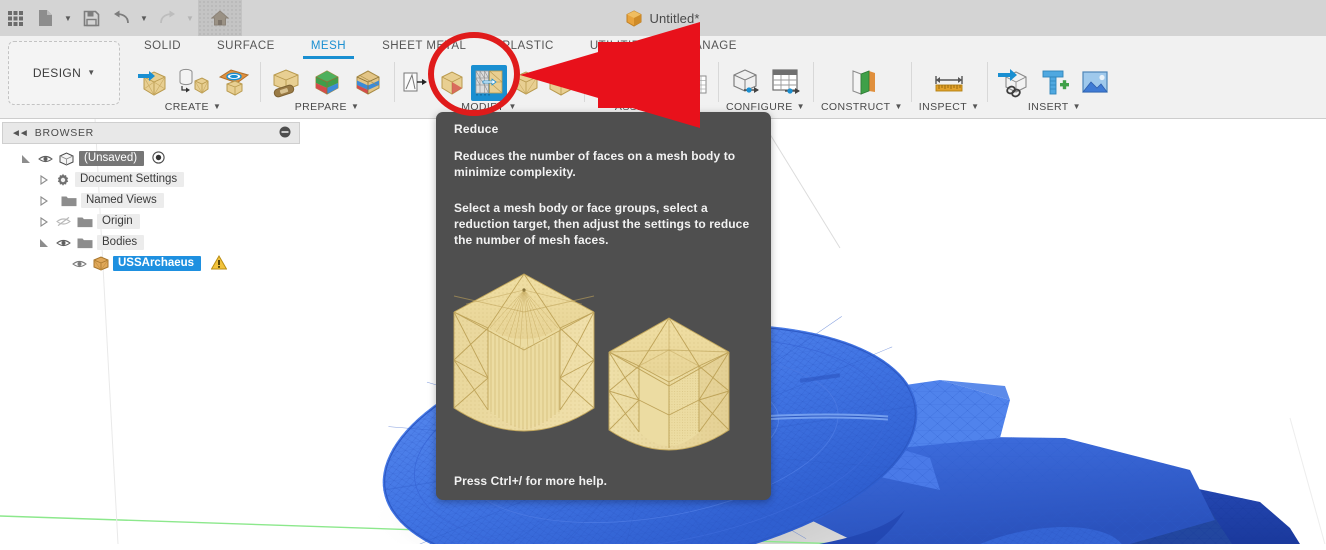  I want to click on tab-surface: SURFACE, so click(246, 46).